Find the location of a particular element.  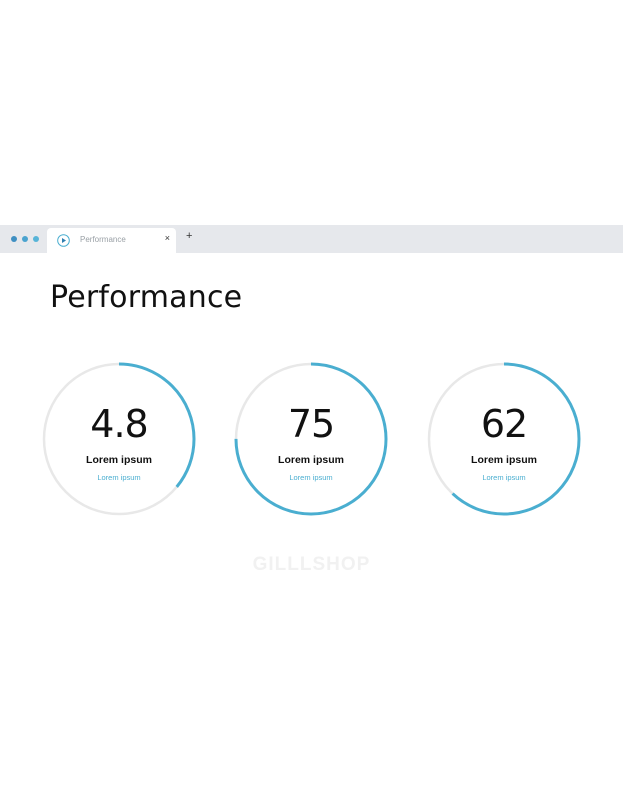

watermark-text: GILLLSHOP is located at coordinates (311, 564).